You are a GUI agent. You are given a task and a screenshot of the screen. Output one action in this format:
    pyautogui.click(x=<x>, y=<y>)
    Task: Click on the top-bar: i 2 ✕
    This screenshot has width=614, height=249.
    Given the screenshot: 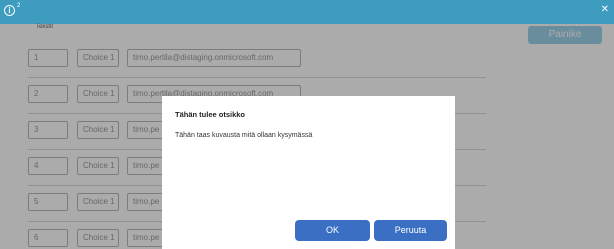 What is the action you would take?
    pyautogui.click(x=307, y=12)
    